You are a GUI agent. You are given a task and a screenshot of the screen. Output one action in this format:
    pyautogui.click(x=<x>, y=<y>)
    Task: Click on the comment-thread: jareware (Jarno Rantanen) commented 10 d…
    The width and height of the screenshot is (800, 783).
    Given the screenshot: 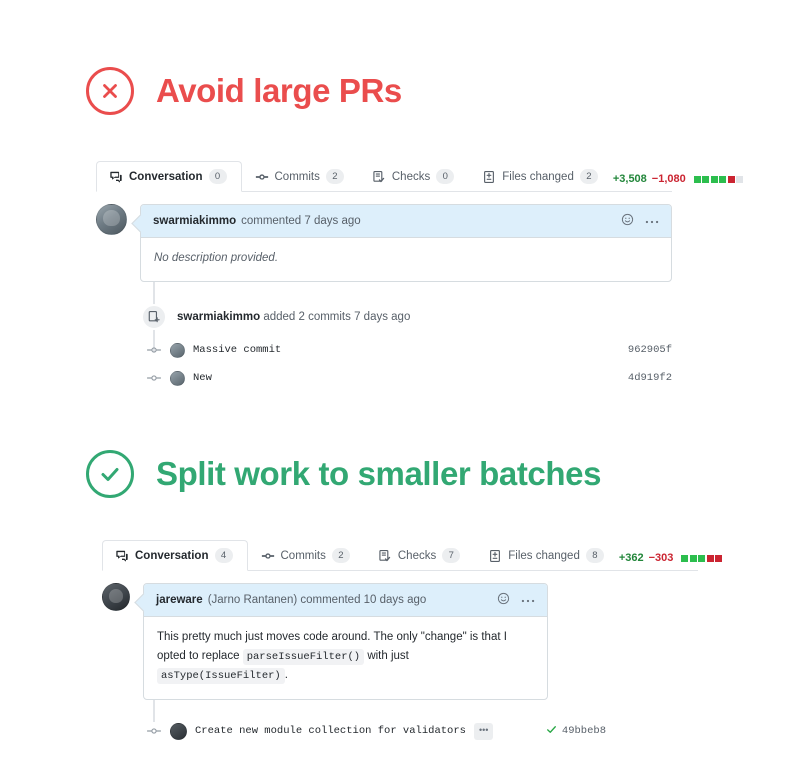 What is the action you would take?
    pyautogui.click(x=400, y=641)
    